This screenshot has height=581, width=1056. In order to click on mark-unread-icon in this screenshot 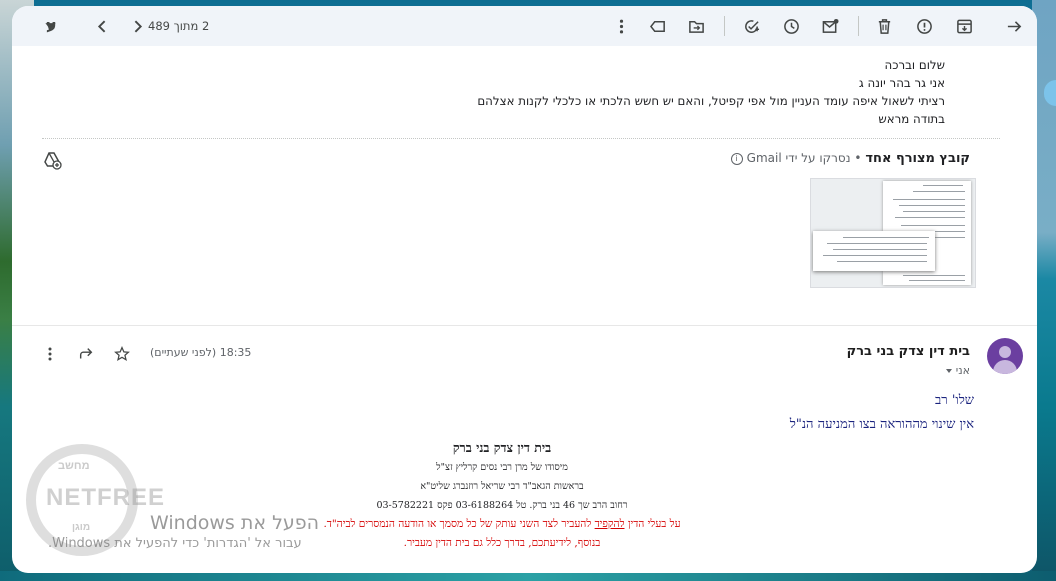, I will do `click(830, 26)`.